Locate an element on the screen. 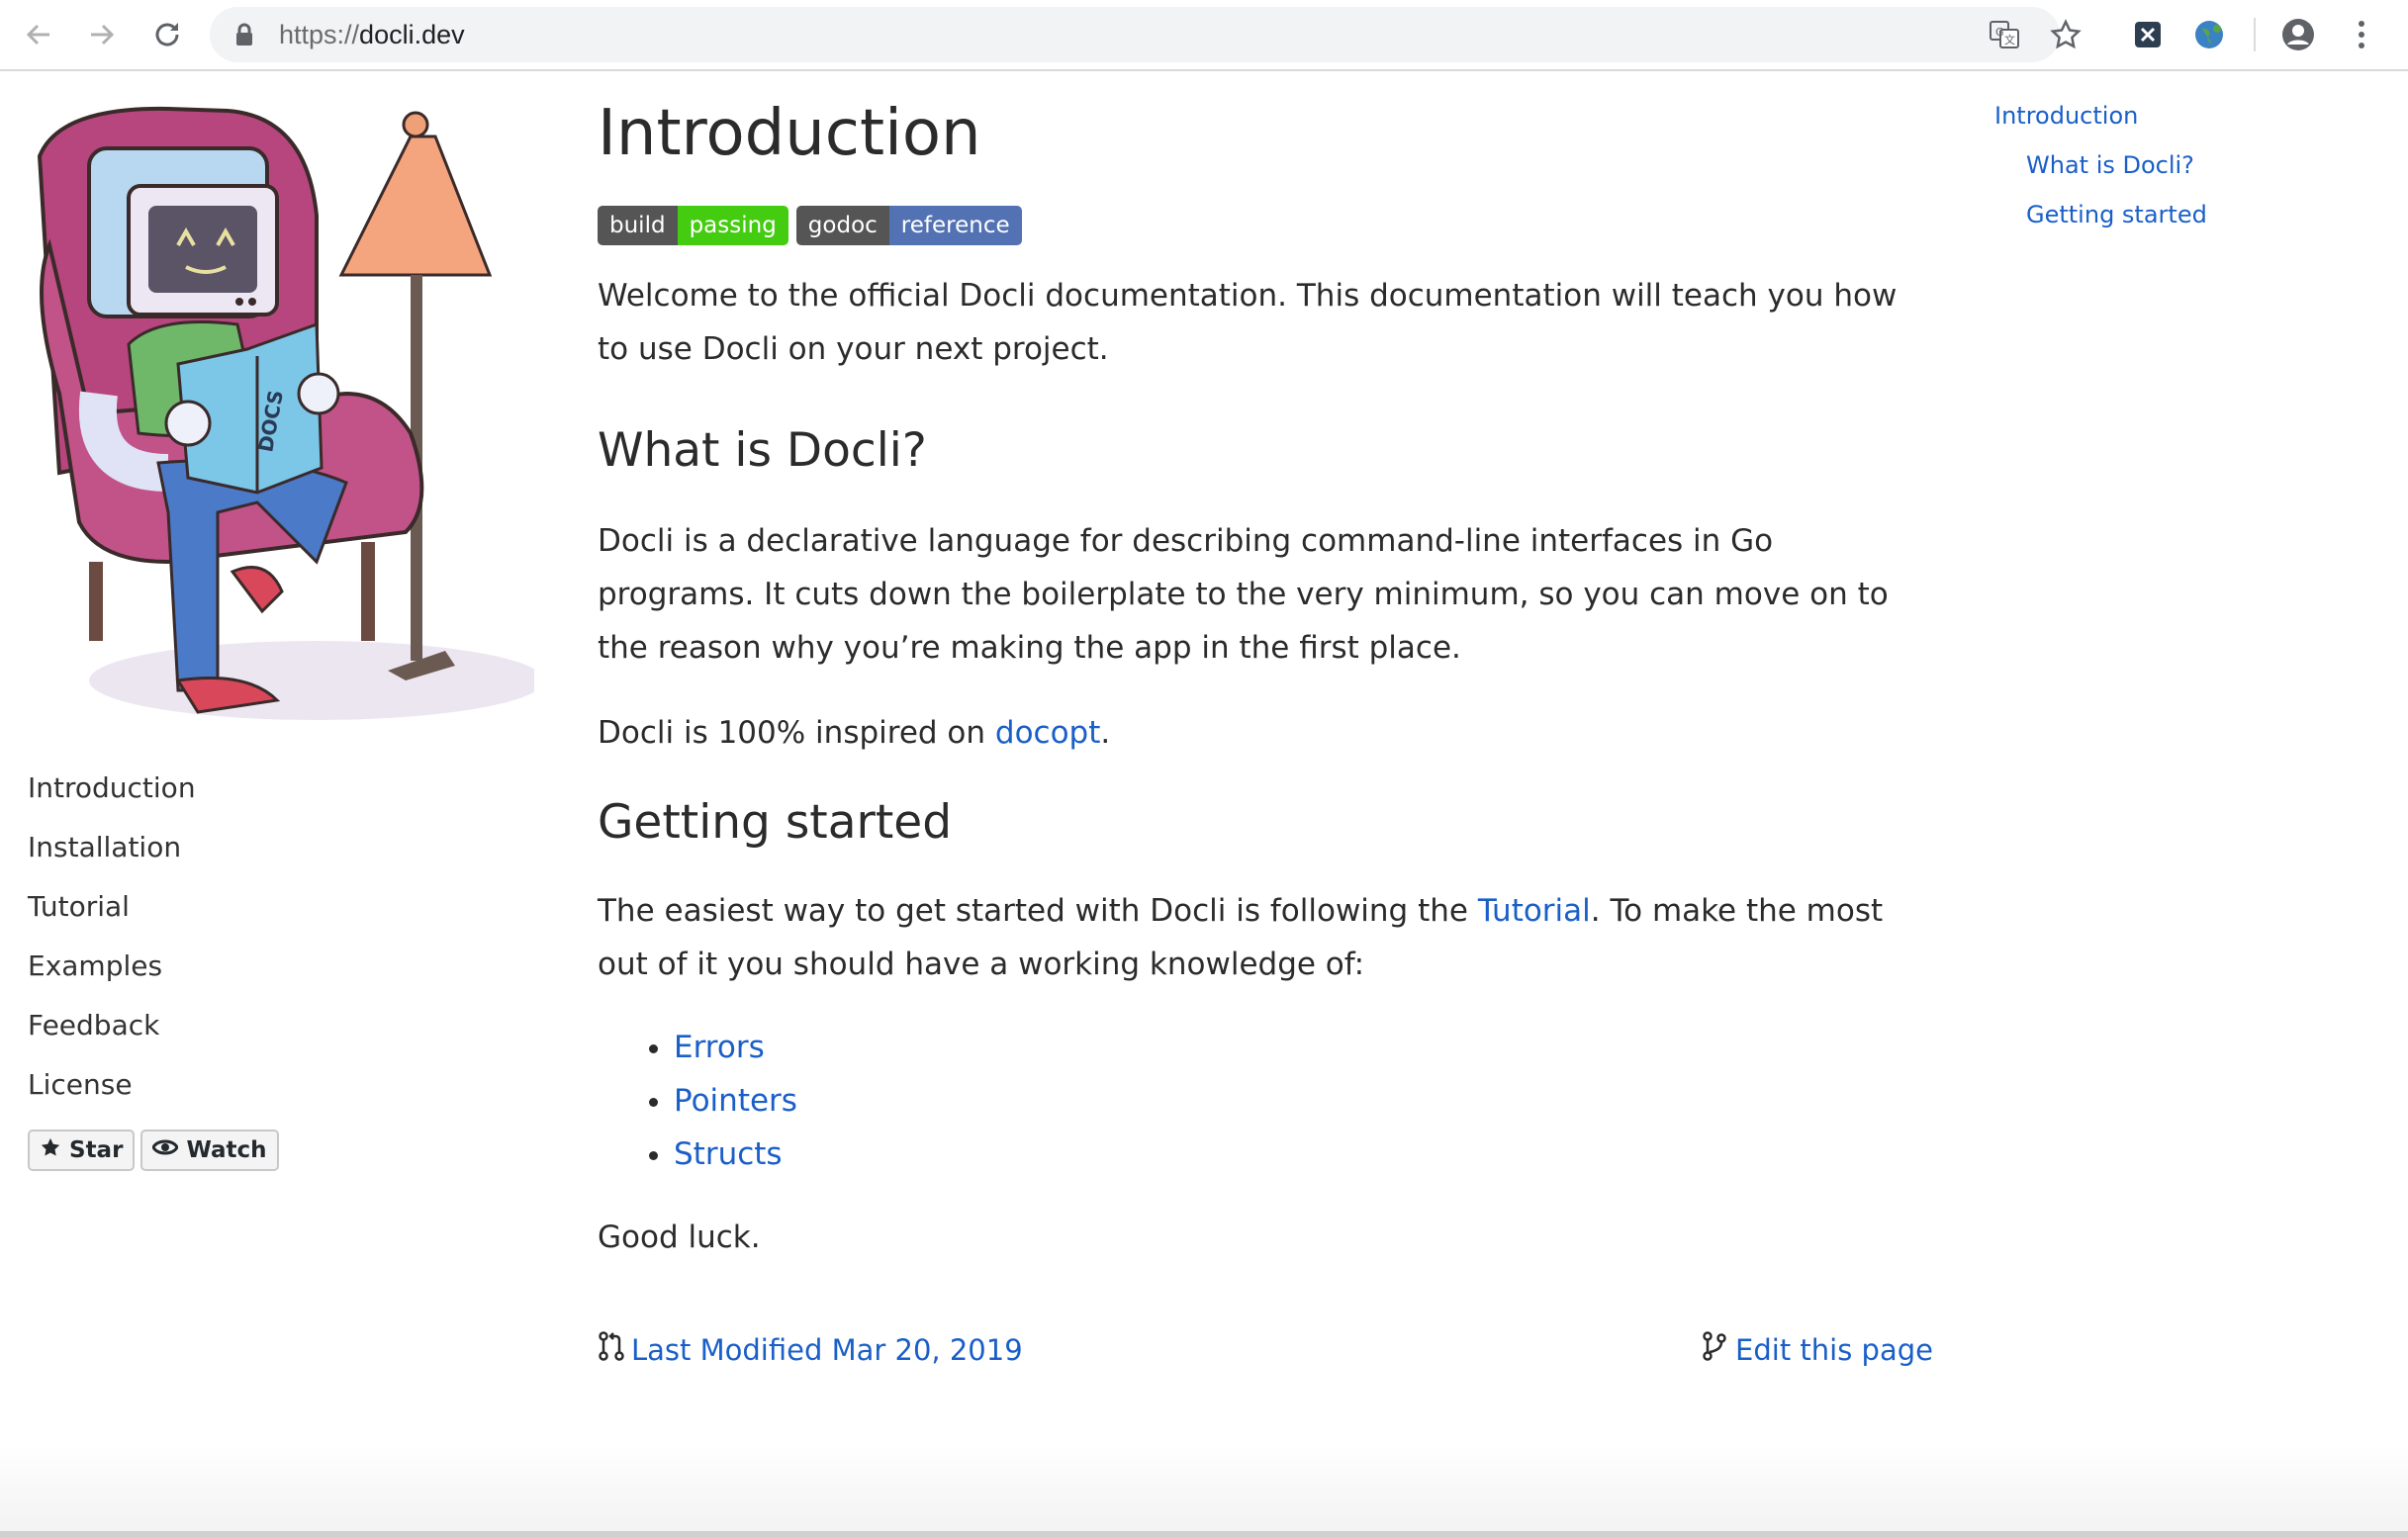  last-modified: Last Modified Mar 20, 2019 is located at coordinates (810, 1349).